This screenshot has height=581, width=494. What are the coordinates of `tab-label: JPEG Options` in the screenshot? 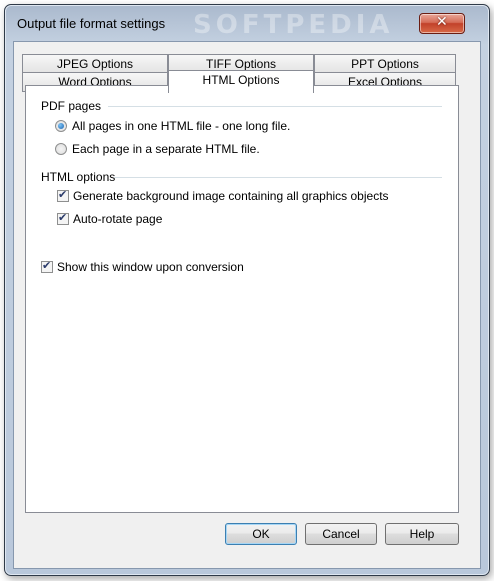 It's located at (95, 64).